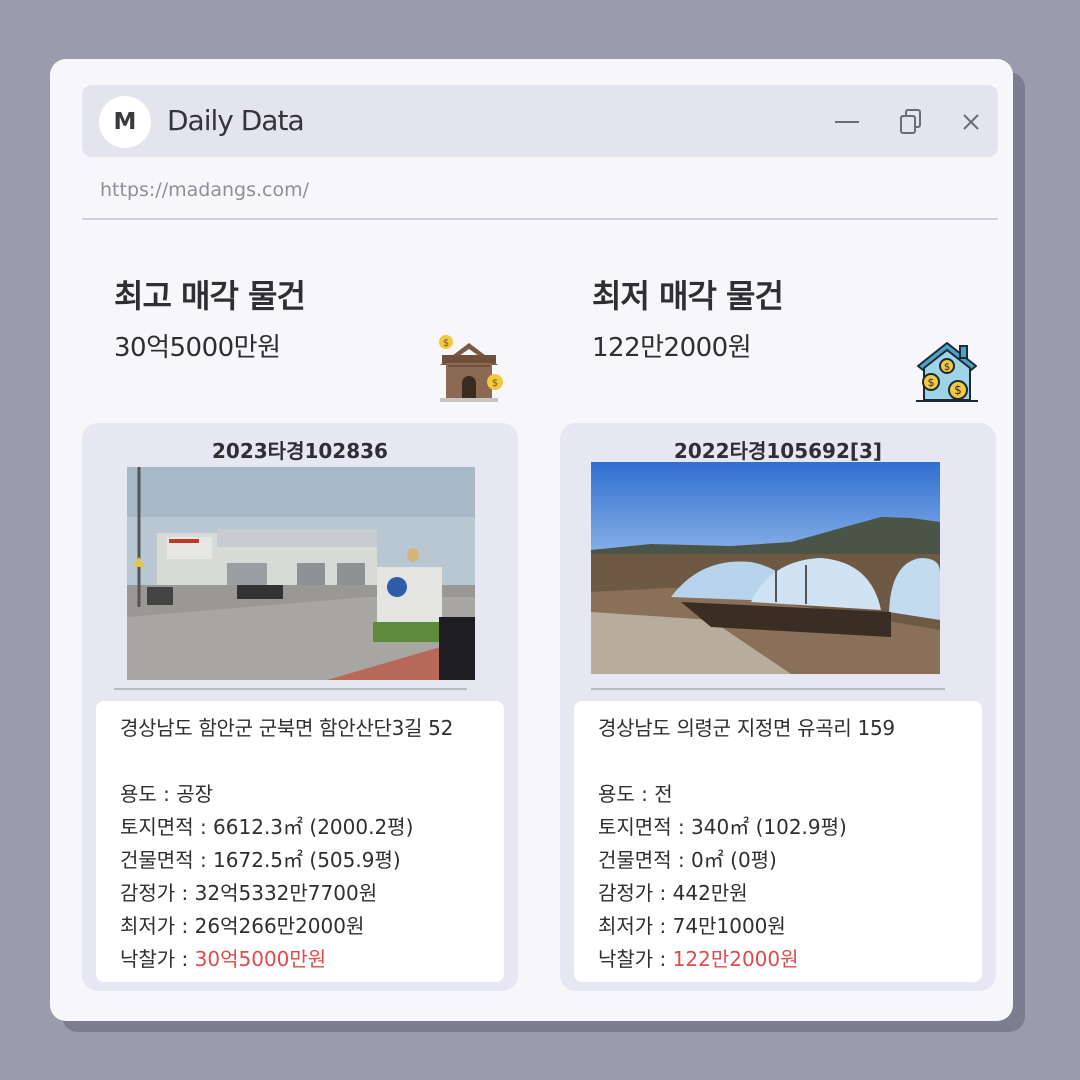 The image size is (1080, 1080). Describe the element at coordinates (197, 348) in the screenshot. I see `highest-price: 30억5000만원` at that location.